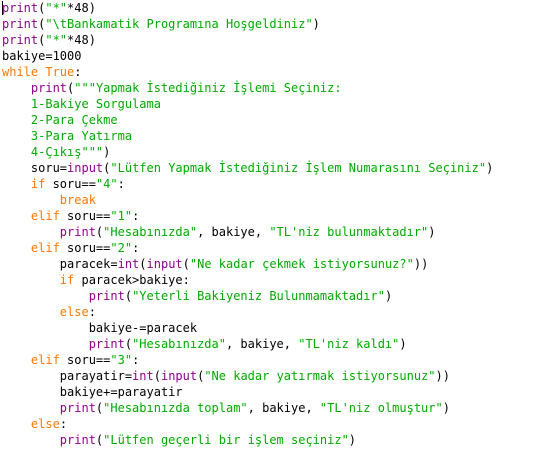 The image size is (554, 450). I want to click on code-token: else, so click(74, 312).